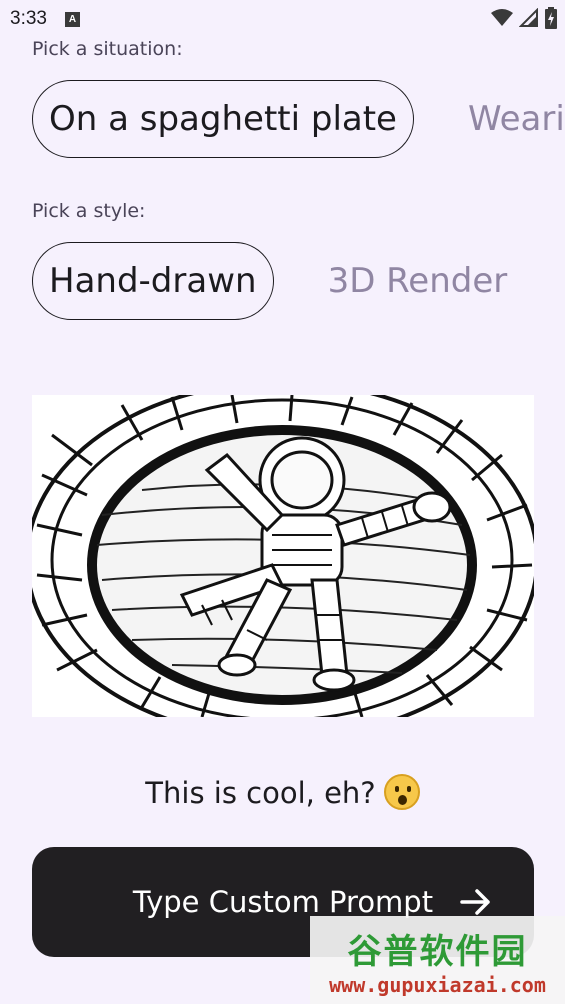 The width and height of the screenshot is (565, 1004). What do you see at coordinates (72, 19) in the screenshot?
I see `notification-app-icon: A` at bounding box center [72, 19].